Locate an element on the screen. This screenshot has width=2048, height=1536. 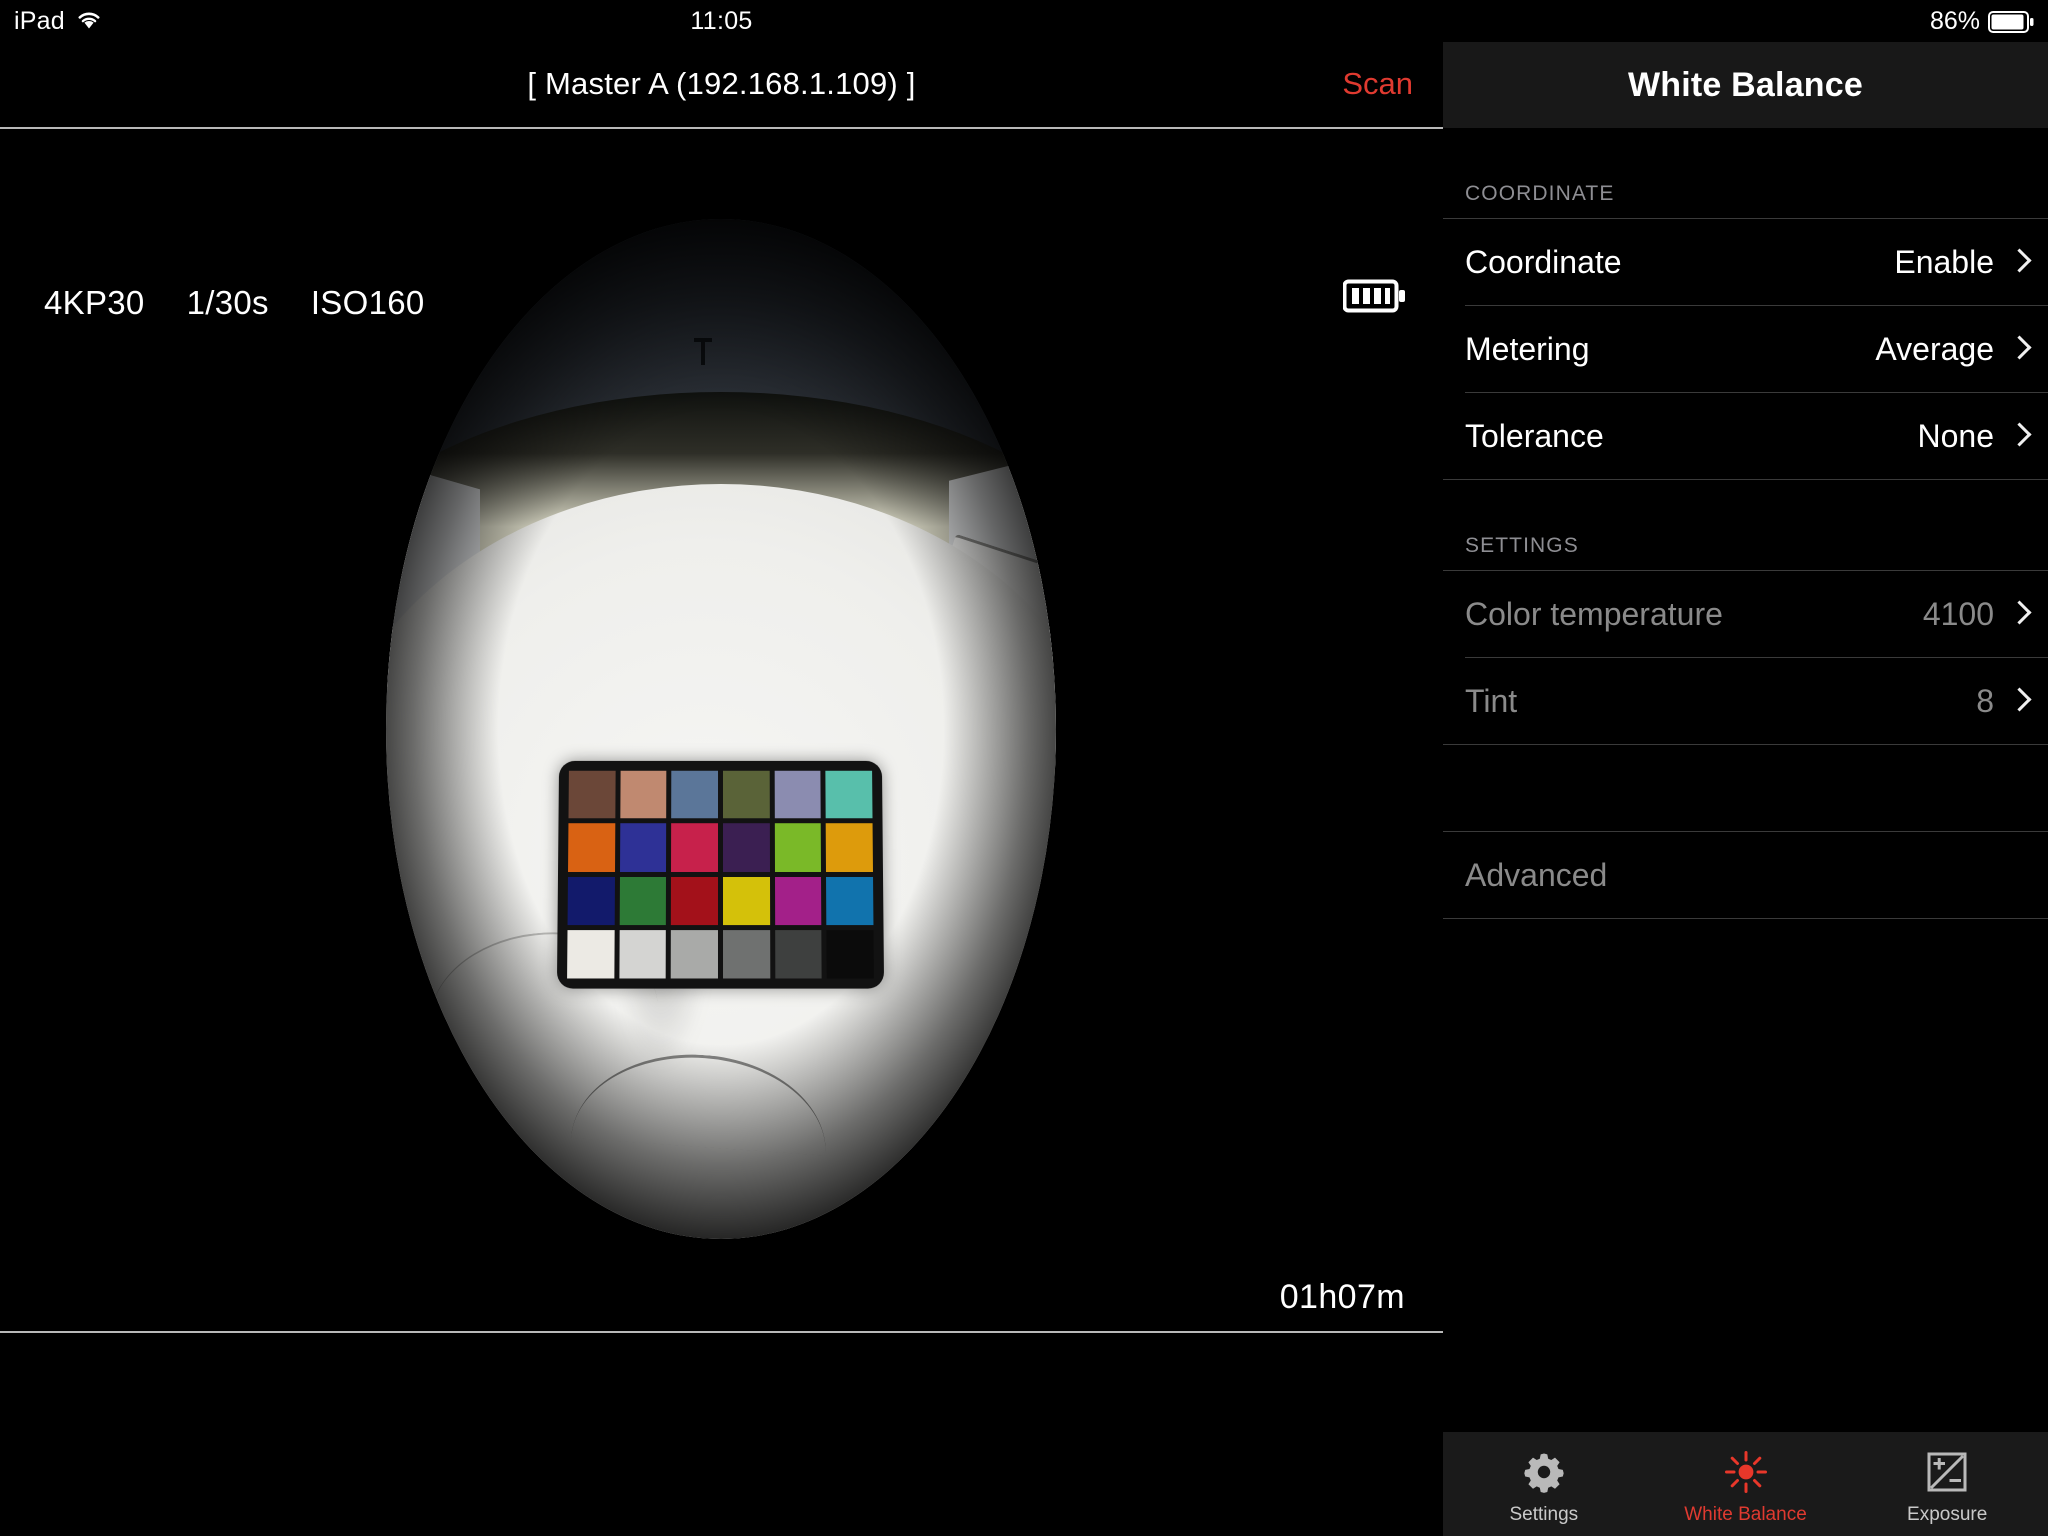
row-label: Metering is located at coordinates (1527, 348).